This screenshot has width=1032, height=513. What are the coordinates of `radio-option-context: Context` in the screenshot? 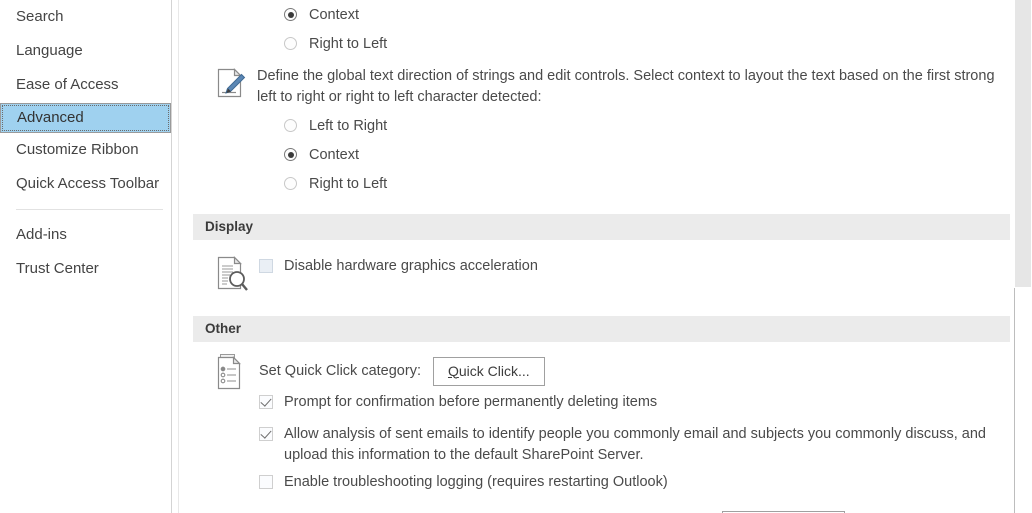 It's located at (605, 154).